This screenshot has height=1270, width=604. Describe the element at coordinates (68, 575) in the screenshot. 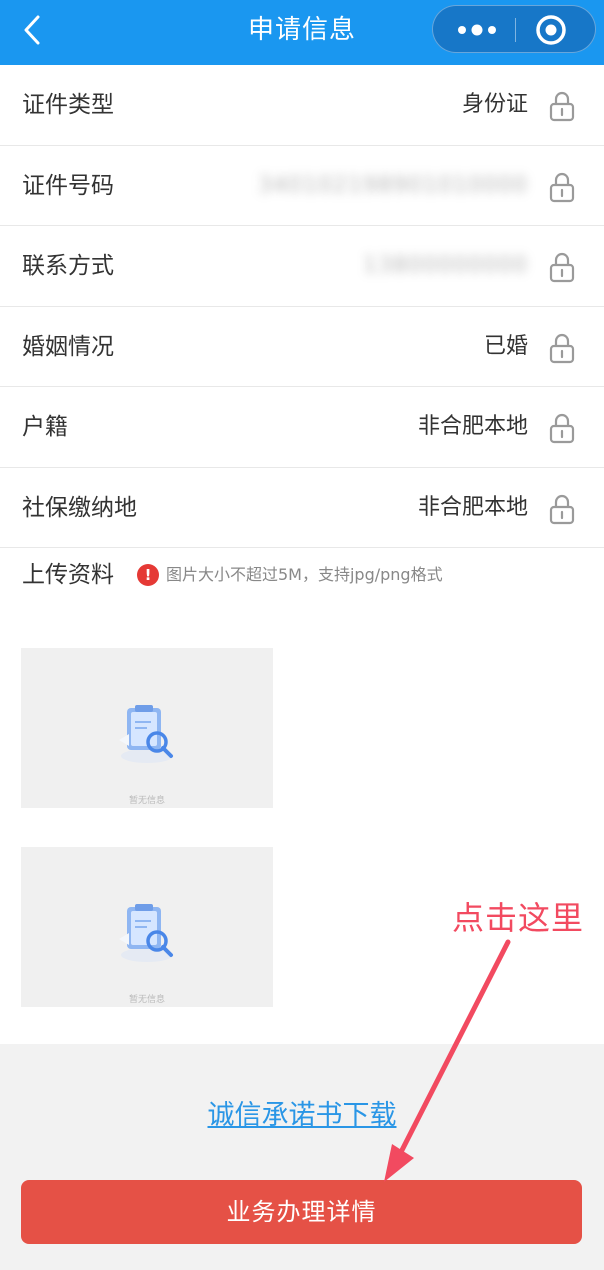

I see `upload-title: 上传资料` at that location.